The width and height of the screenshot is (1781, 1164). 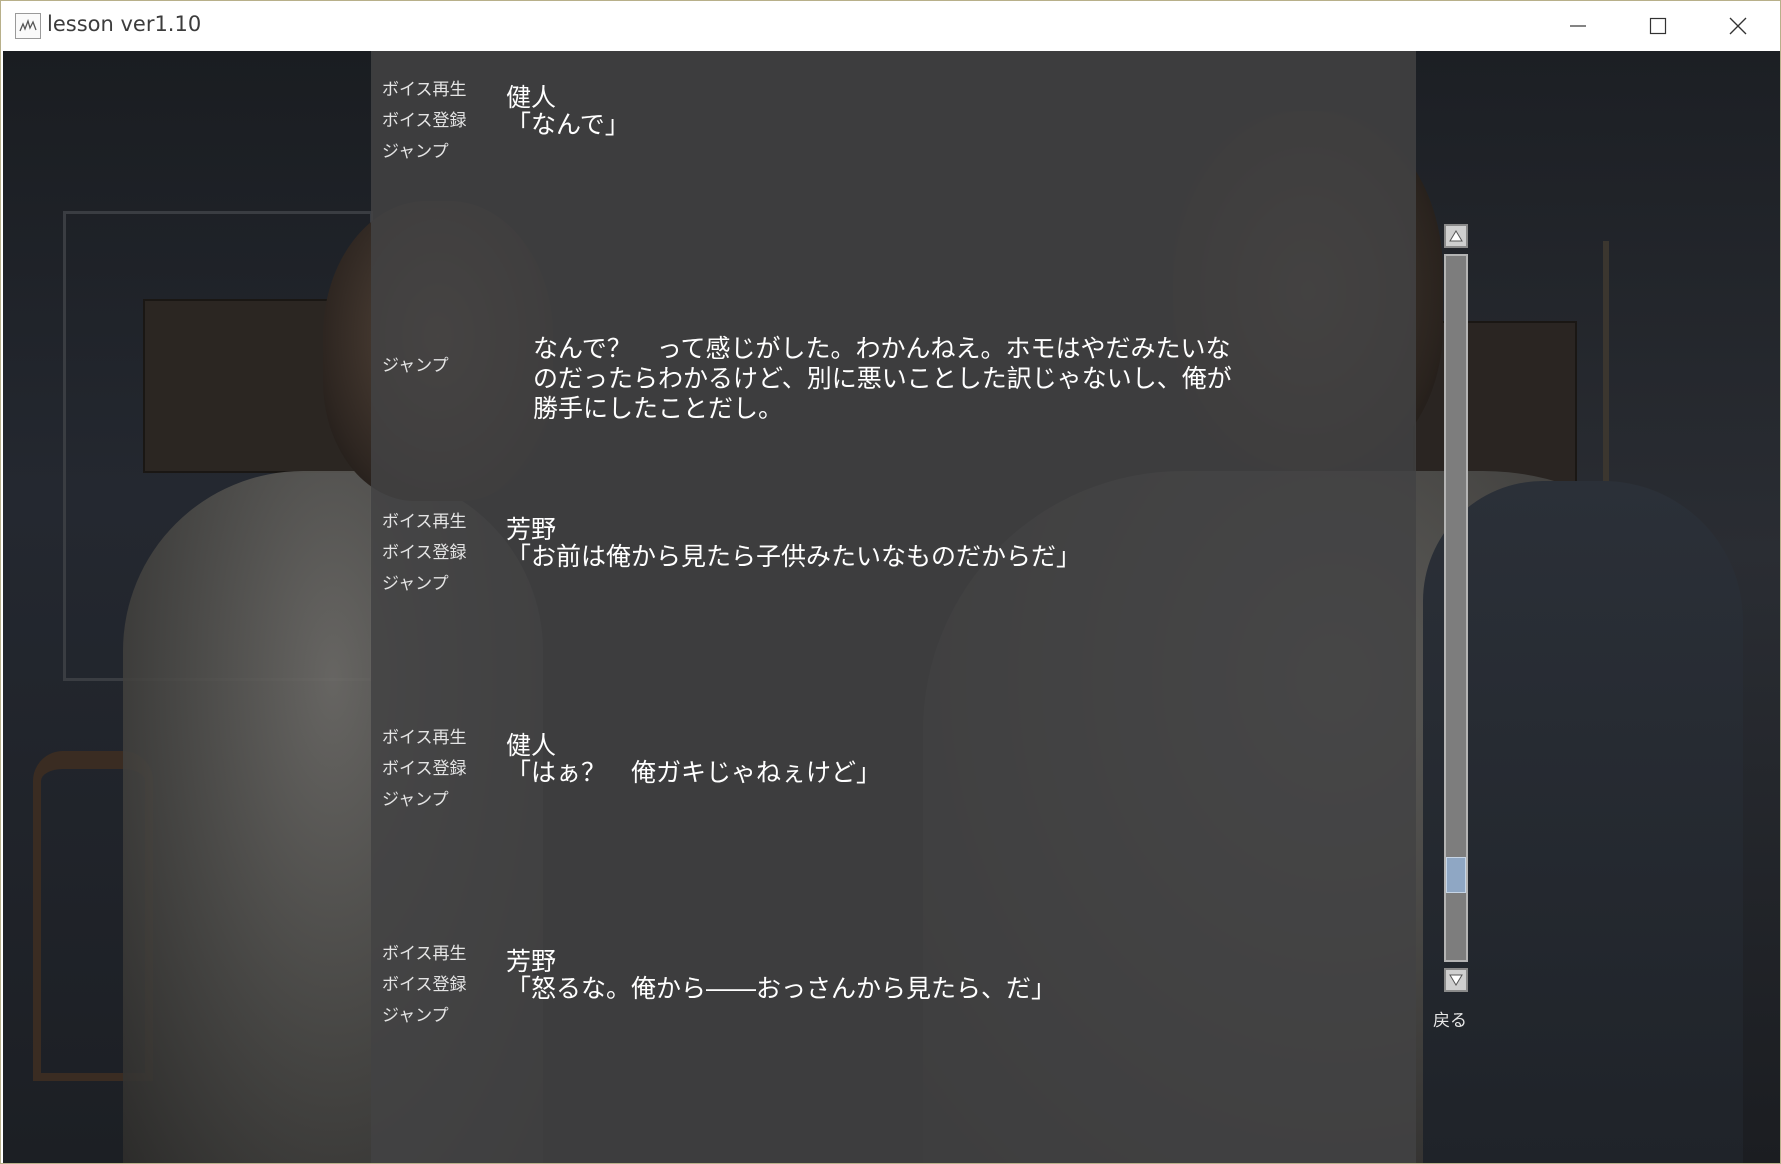 I want to click on narration-line: なんで？ って感じがした。わかんねえ。ホモはやだみたいな, so click(x=882, y=348).